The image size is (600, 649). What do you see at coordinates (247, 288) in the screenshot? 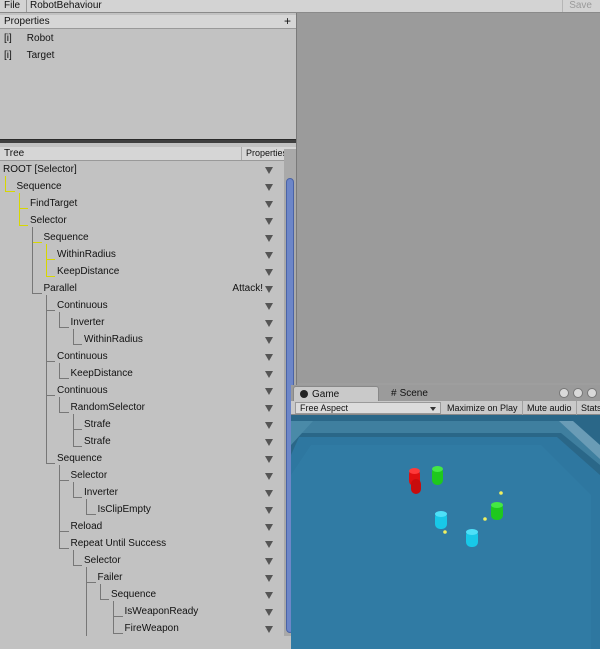
I see `node-comment-label: Attack!` at bounding box center [247, 288].